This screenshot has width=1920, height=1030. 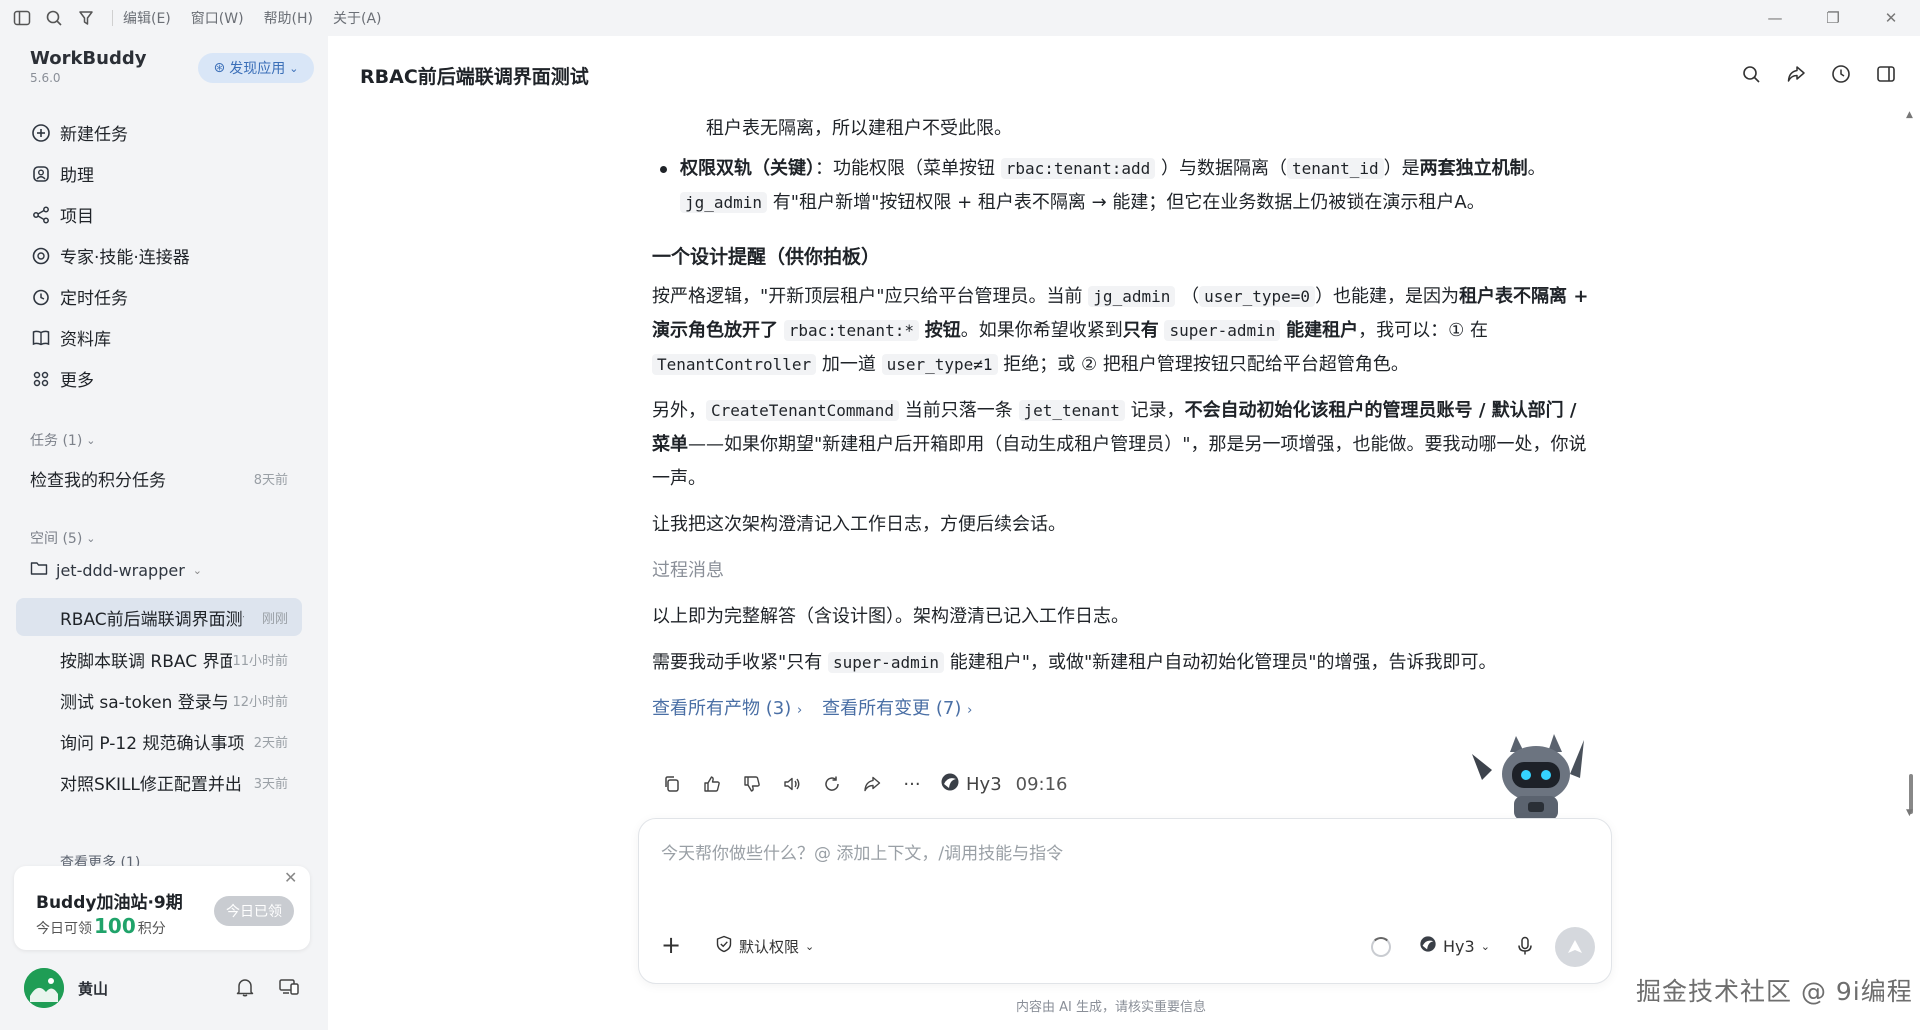 I want to click on link-label: 查看所有变更 (7), so click(x=892, y=708).